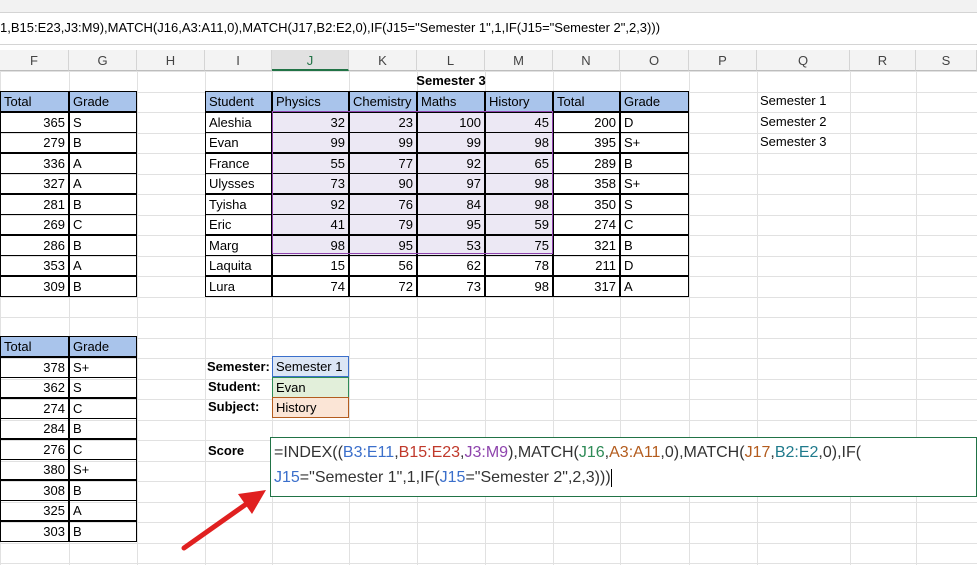  What do you see at coordinates (34, 245) in the screenshot?
I see `table-cell: 286` at bounding box center [34, 245].